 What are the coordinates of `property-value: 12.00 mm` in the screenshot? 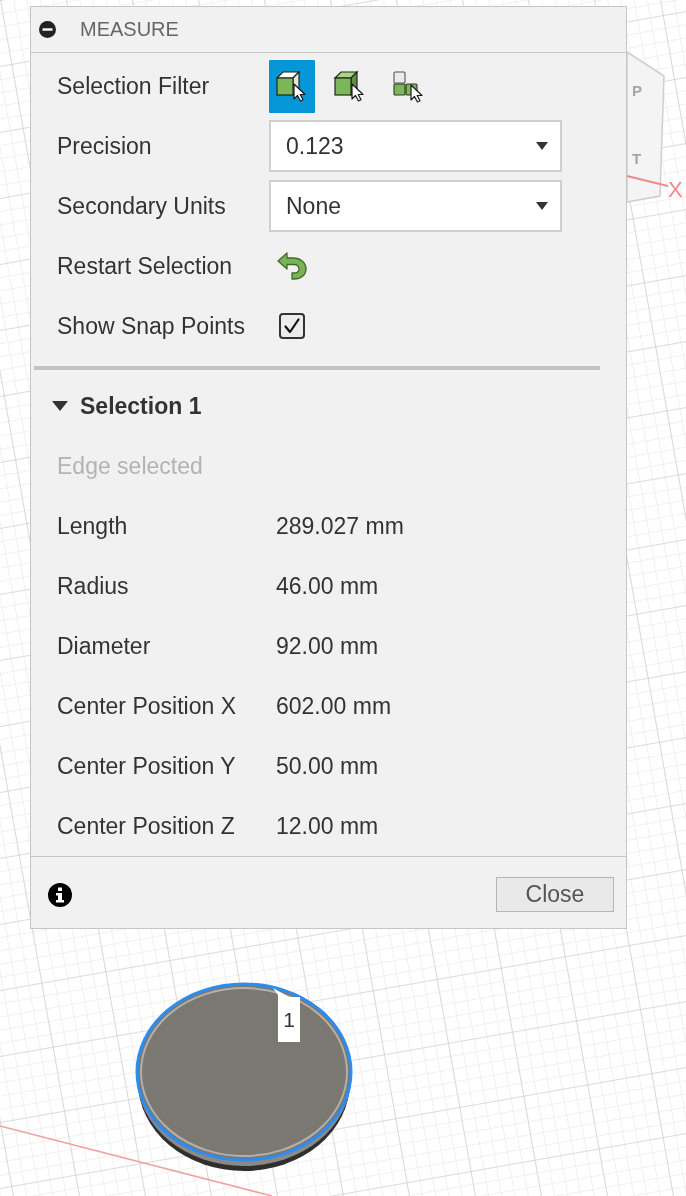 It's located at (328, 826).